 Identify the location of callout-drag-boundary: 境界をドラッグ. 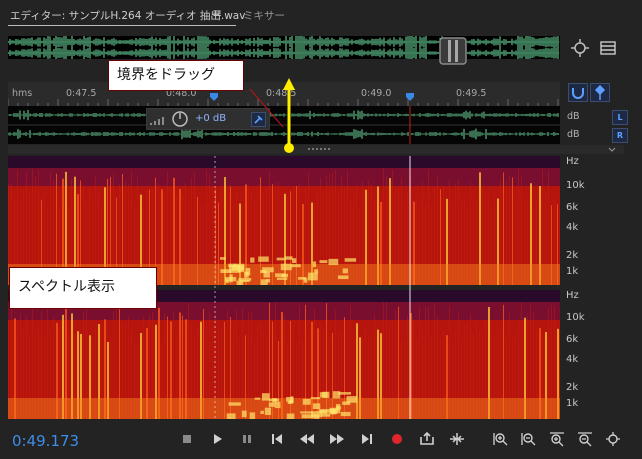
(176, 75).